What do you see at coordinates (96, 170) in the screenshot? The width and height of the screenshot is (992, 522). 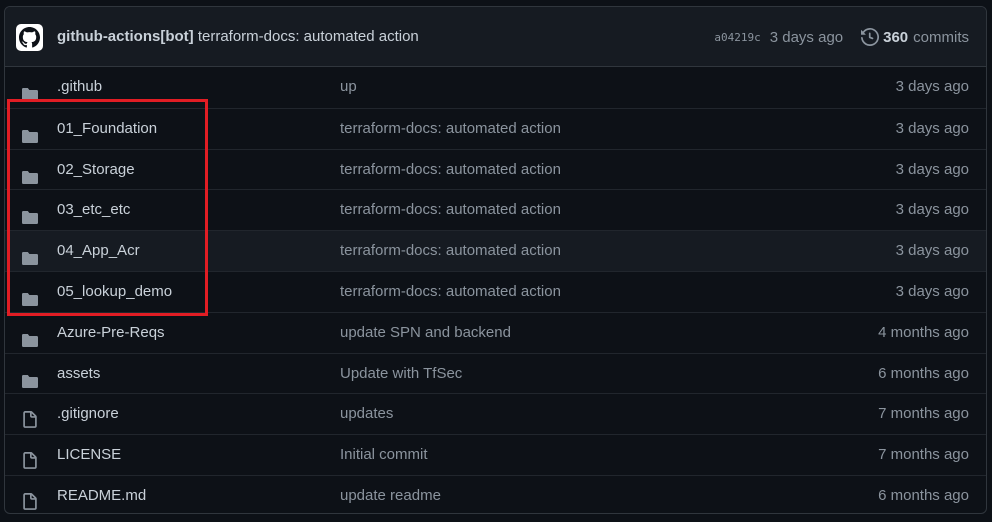 I see `file-name-link: 02_Storage` at bounding box center [96, 170].